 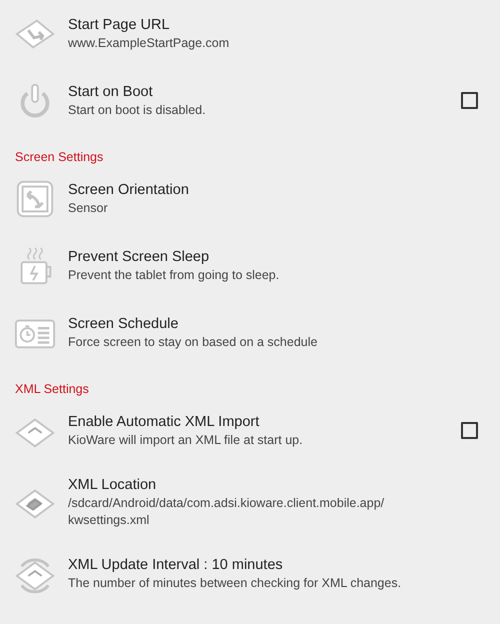 What do you see at coordinates (88, 208) in the screenshot?
I see `setting-summary: Sensor` at bounding box center [88, 208].